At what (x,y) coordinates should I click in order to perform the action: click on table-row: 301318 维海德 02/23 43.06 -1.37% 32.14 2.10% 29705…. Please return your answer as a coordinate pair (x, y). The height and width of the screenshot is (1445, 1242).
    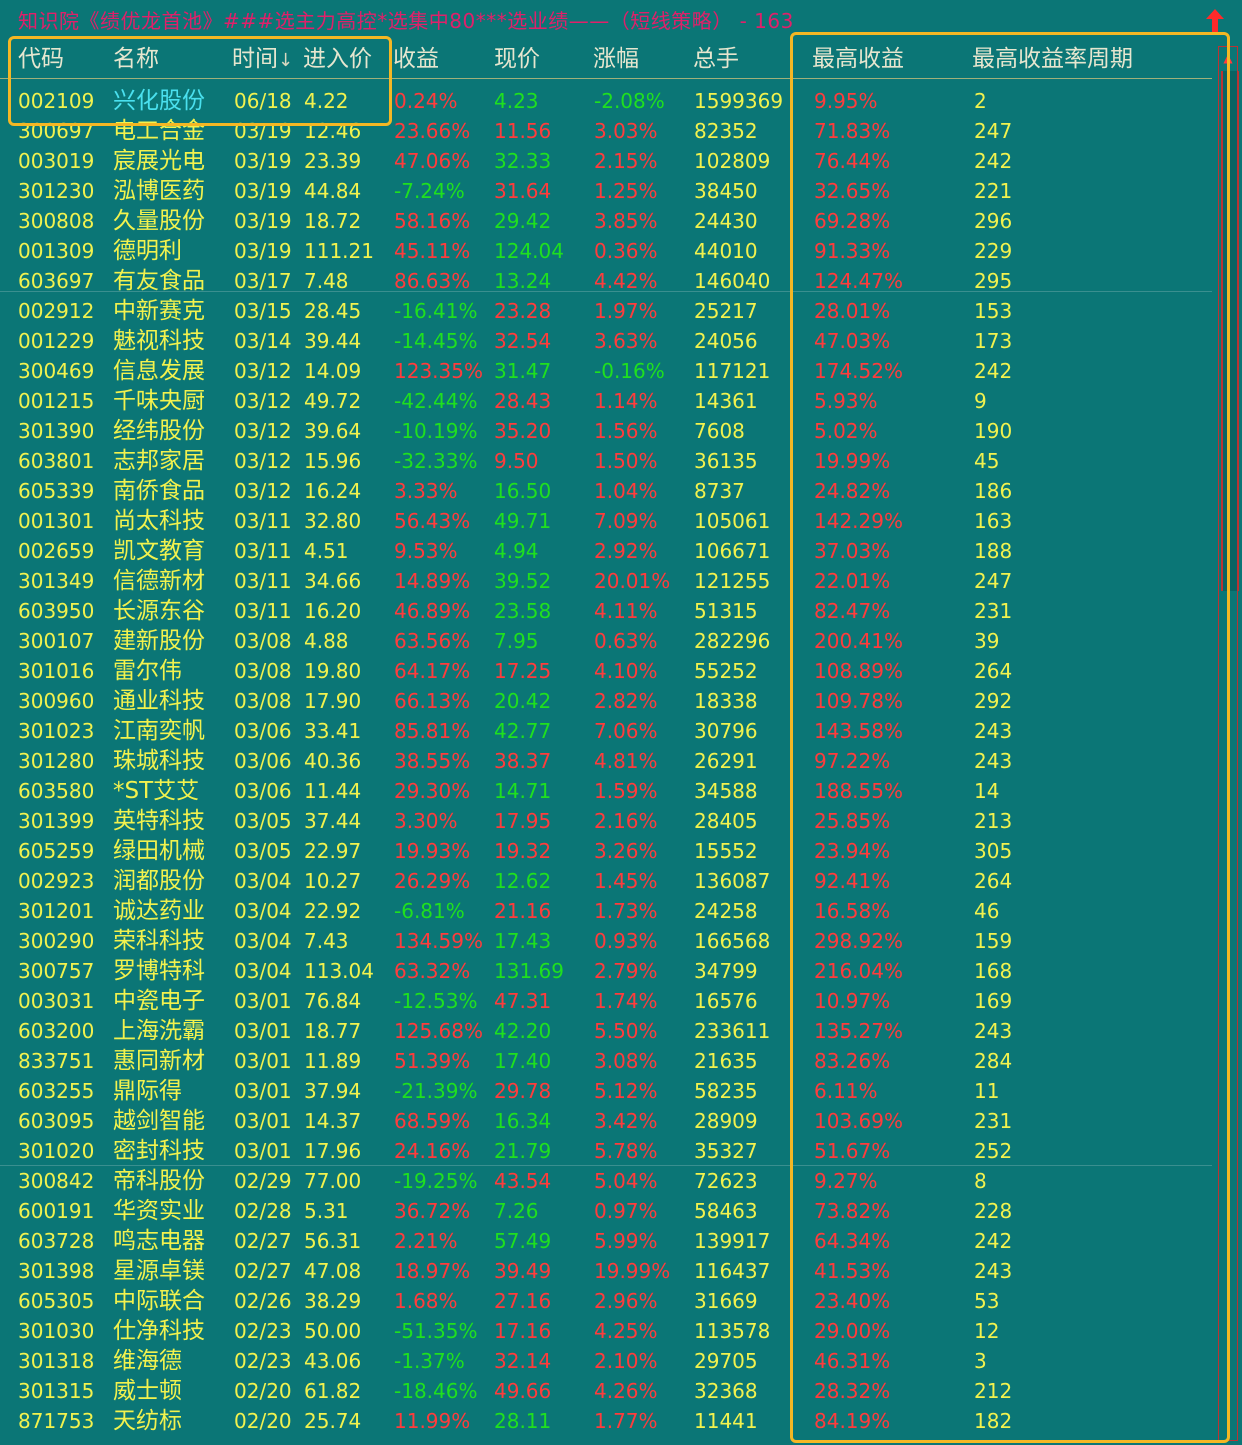
    Looking at the image, I should click on (606, 1361).